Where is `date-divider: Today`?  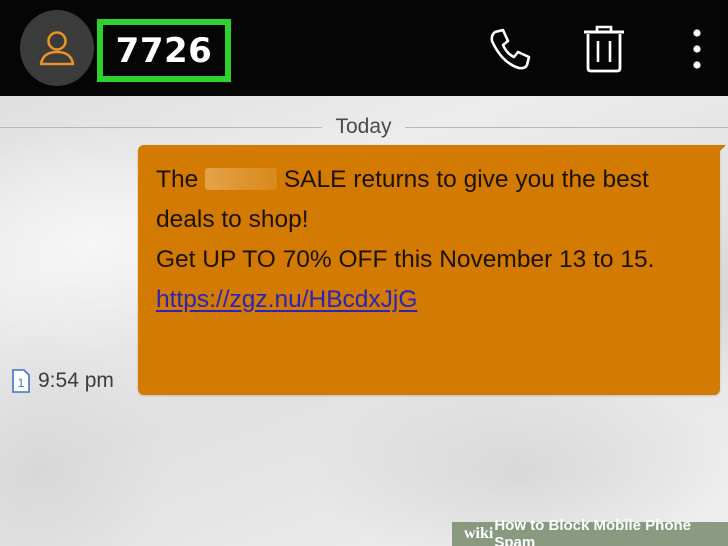 date-divider: Today is located at coordinates (364, 128).